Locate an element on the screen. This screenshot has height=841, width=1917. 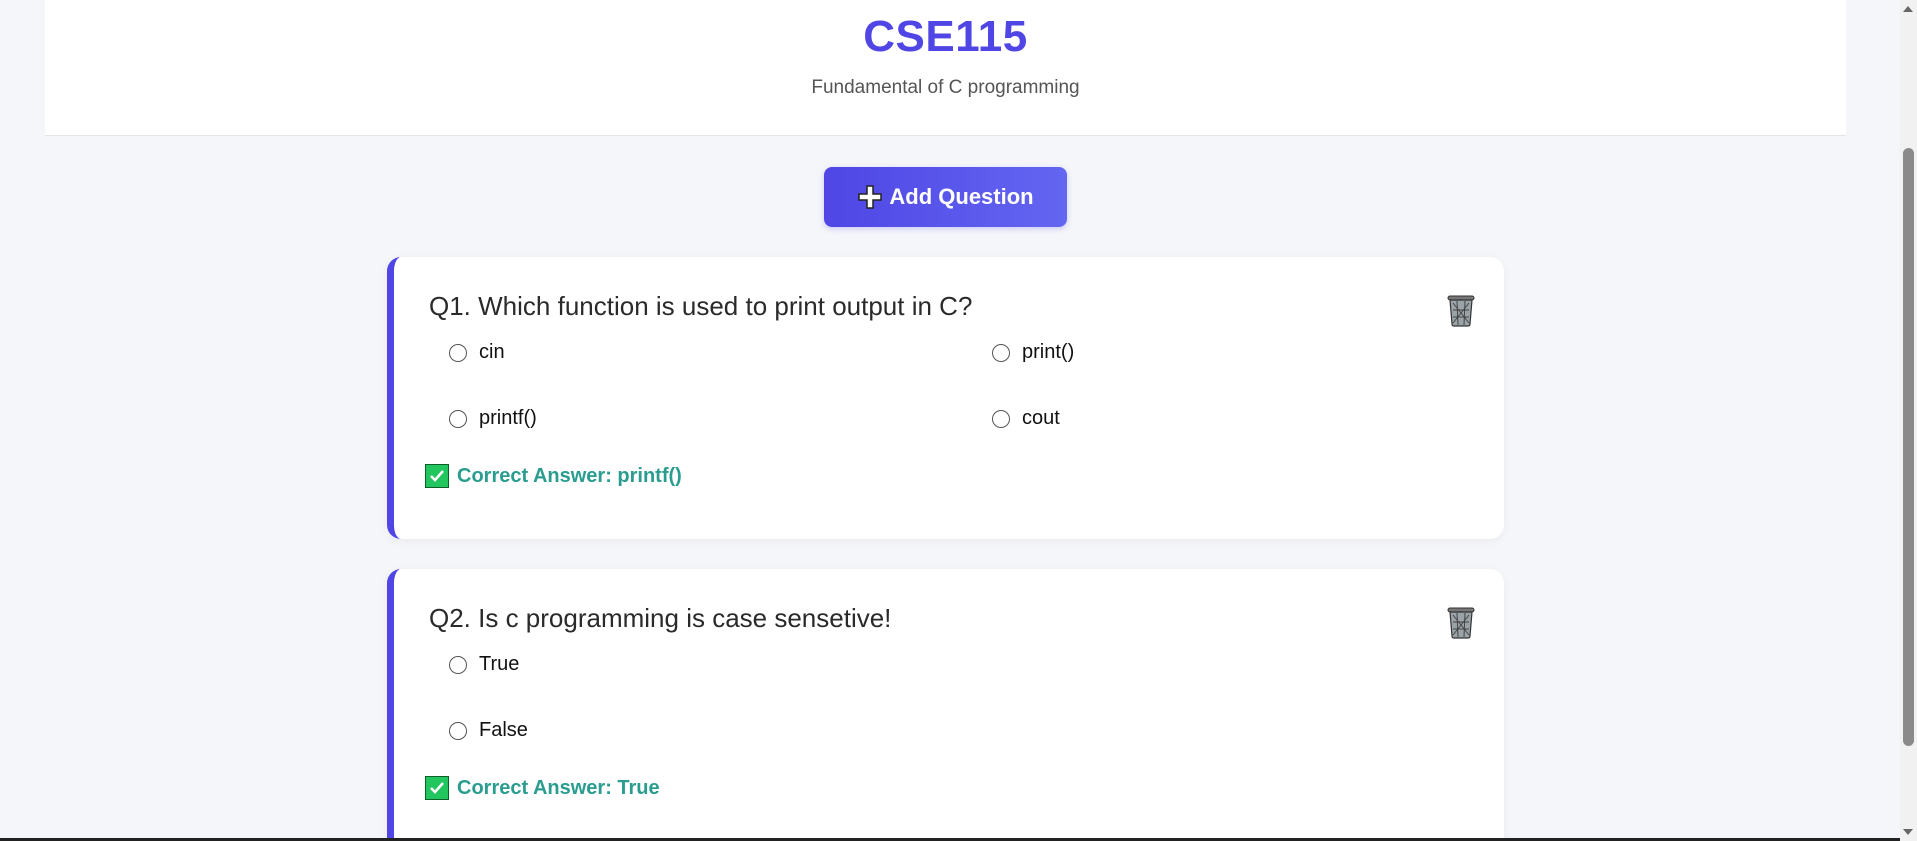
vertical-scrollbar is located at coordinates (1908, 420).